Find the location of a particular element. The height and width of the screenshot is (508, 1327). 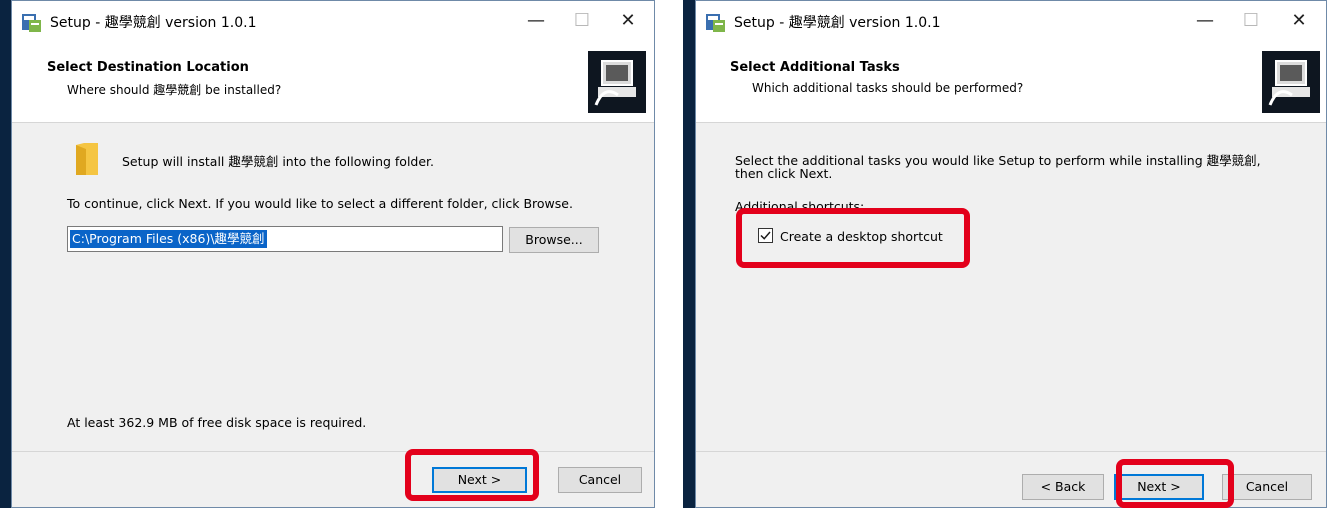

tasks-instructions-line2: then click Next. is located at coordinates (784, 173).